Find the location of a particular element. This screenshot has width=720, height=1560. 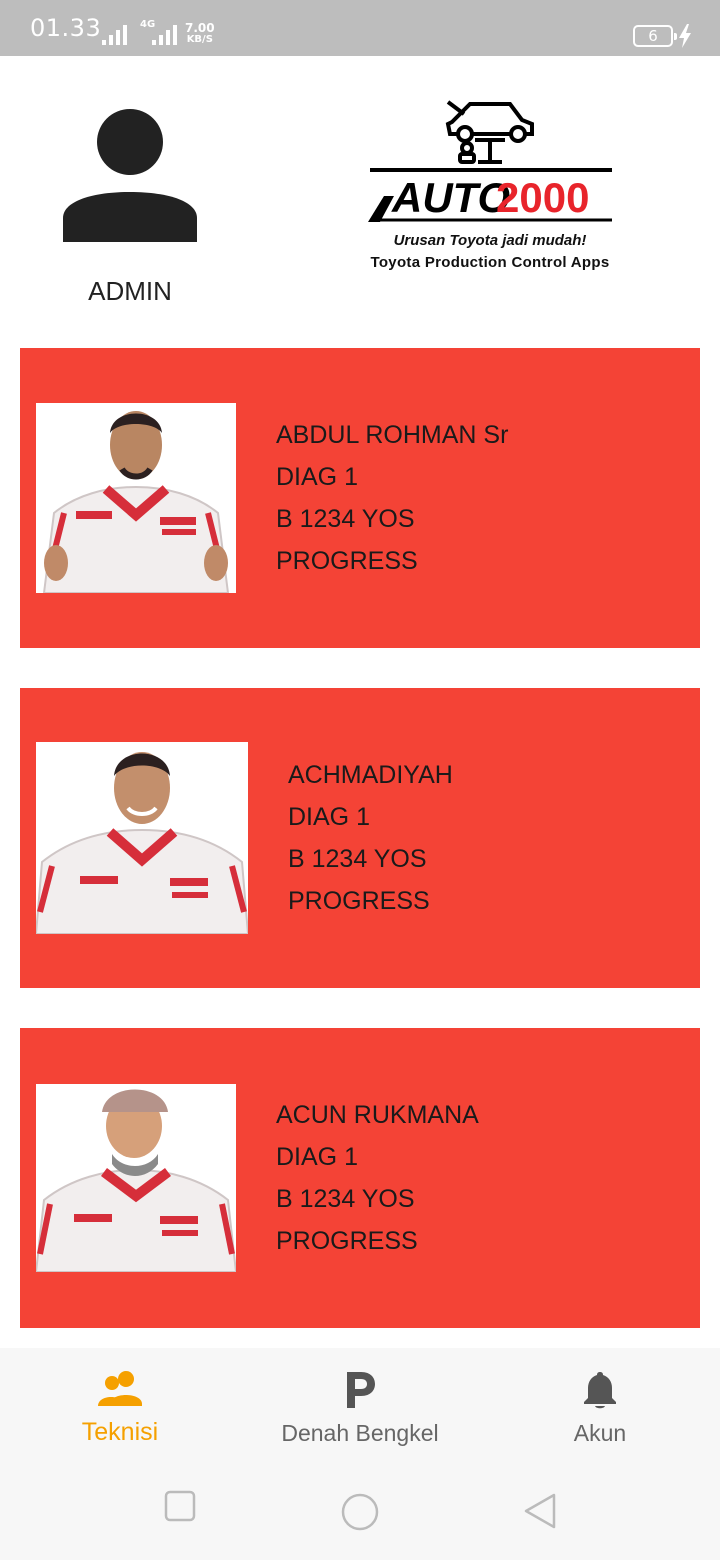

home-button is located at coordinates (360, 1512).